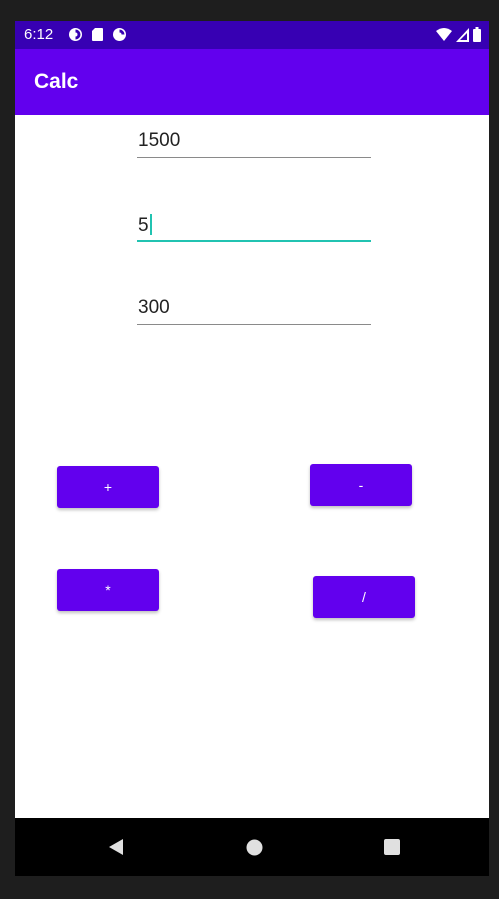  Describe the element at coordinates (252, 35) in the screenshot. I see `status-bar: 6:12` at that location.